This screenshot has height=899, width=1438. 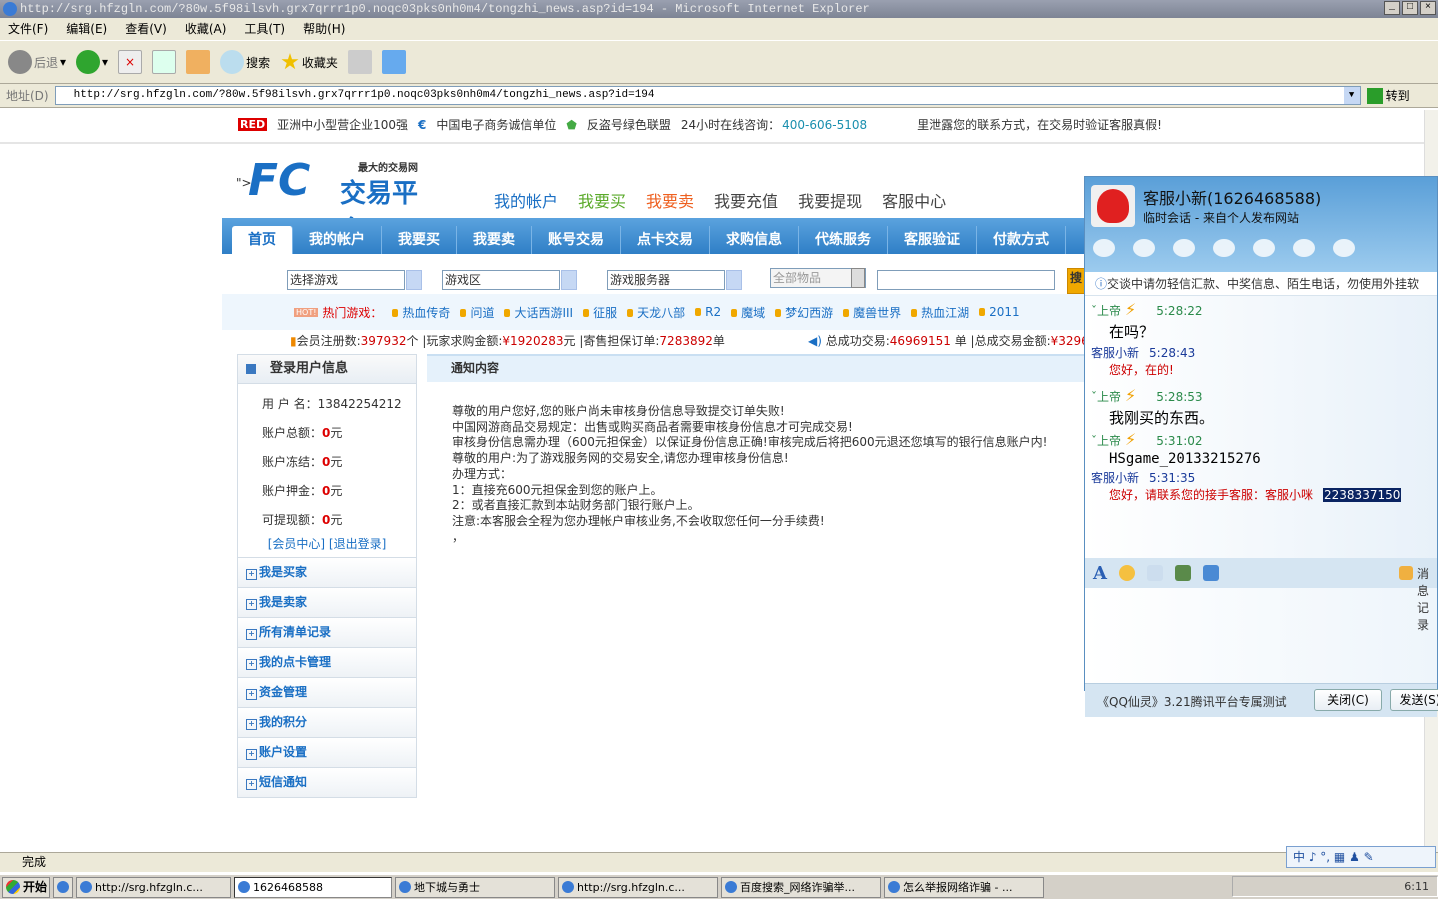 What do you see at coordinates (34, 862) in the screenshot?
I see `status-text: 完成` at bounding box center [34, 862].